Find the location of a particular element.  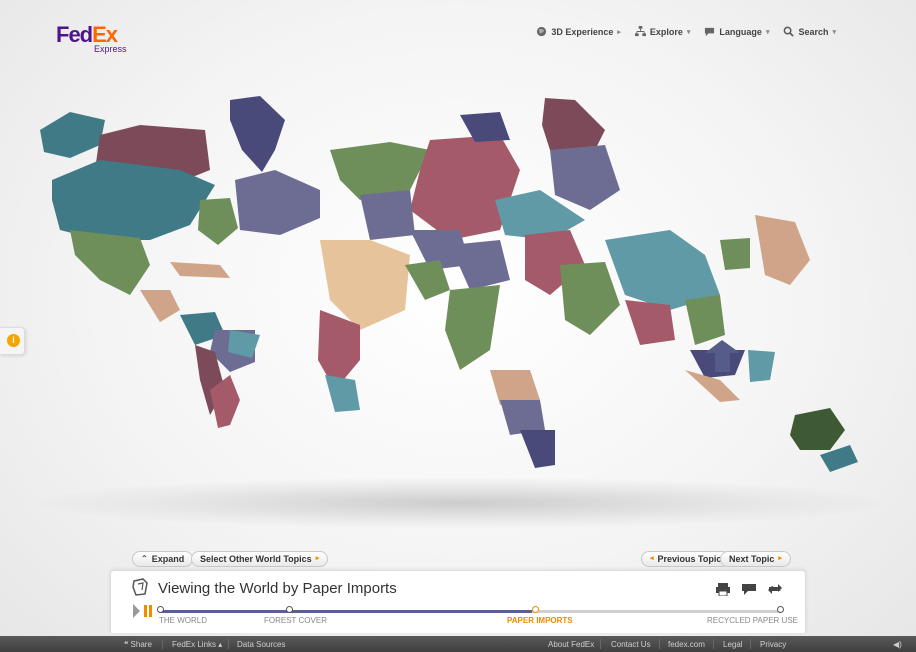

map-region-uk is located at coordinates (342, 393).